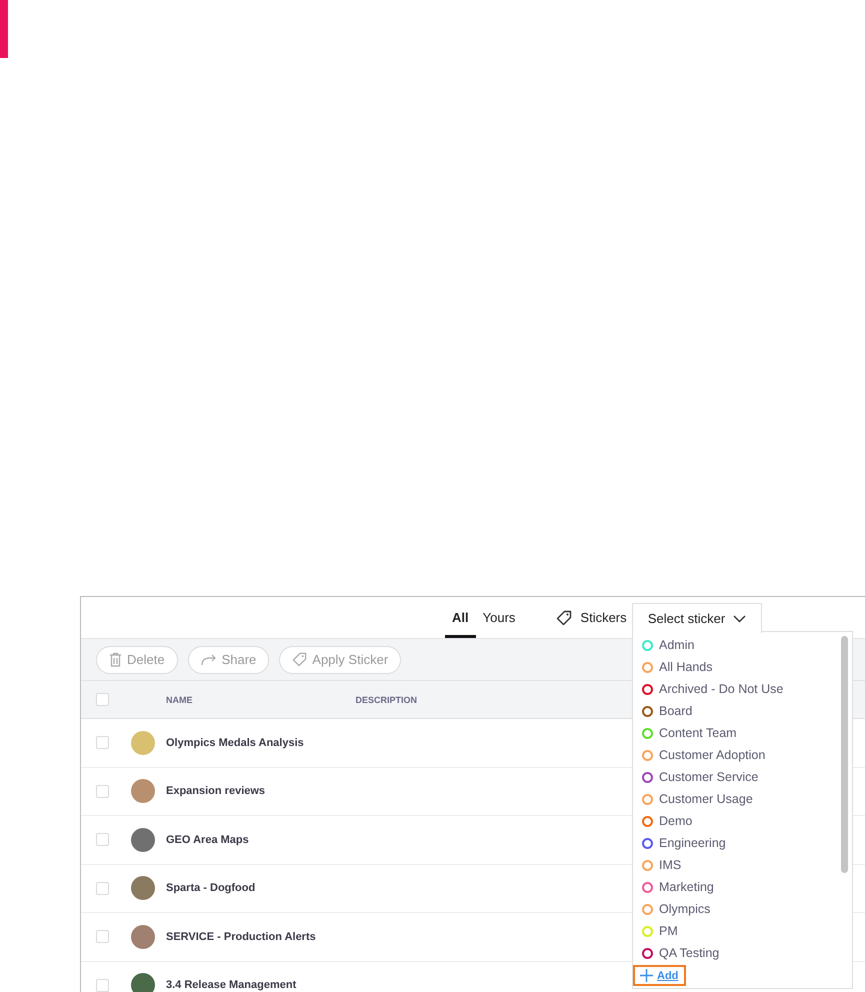 This screenshot has height=992, width=865. What do you see at coordinates (4, 29) in the screenshot?
I see `accent-bar` at bounding box center [4, 29].